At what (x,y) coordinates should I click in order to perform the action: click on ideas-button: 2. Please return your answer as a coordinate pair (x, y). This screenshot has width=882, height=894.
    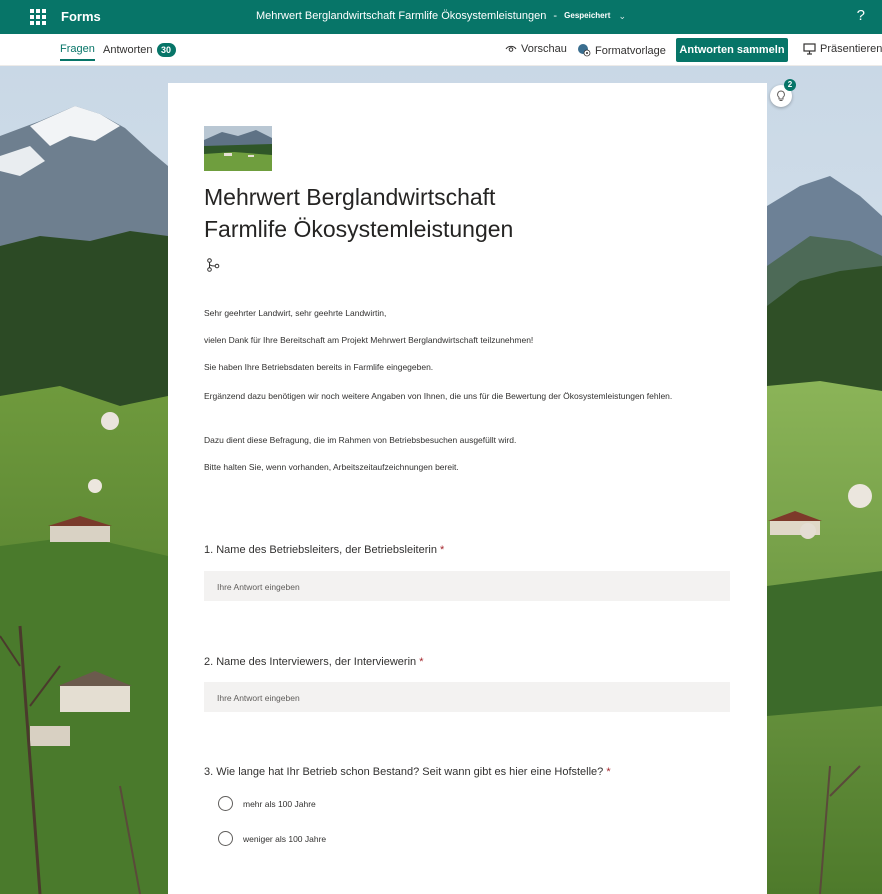
    Looking at the image, I should click on (783, 93).